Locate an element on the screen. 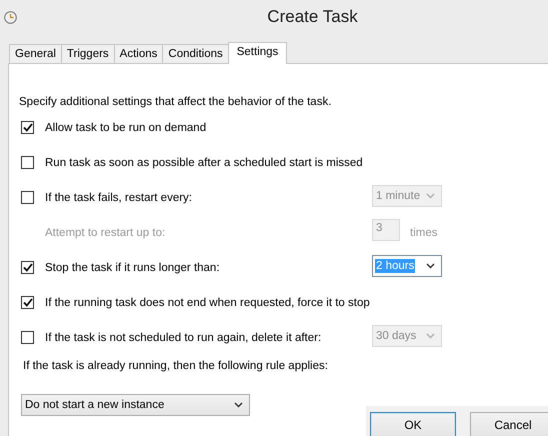  description-text: Specify additional settings that affect the behavior of the task. is located at coordinates (175, 102).